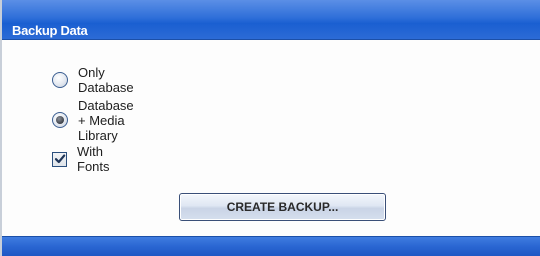 This screenshot has height=256, width=540. I want to click on database-media-library-label: Database + Media Library, so click(106, 120).